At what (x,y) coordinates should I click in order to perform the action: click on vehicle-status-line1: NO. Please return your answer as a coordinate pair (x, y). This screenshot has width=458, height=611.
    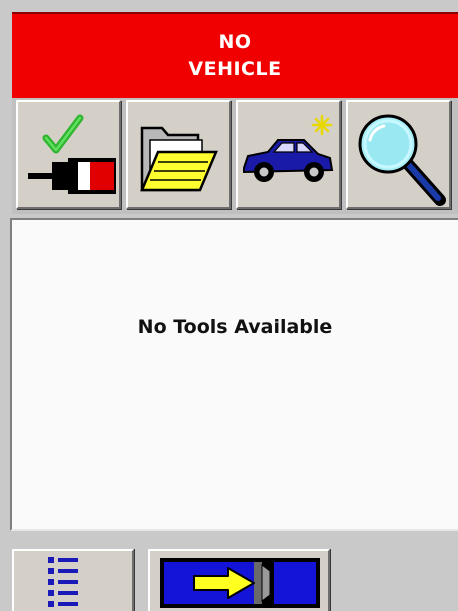
    Looking at the image, I should click on (235, 42).